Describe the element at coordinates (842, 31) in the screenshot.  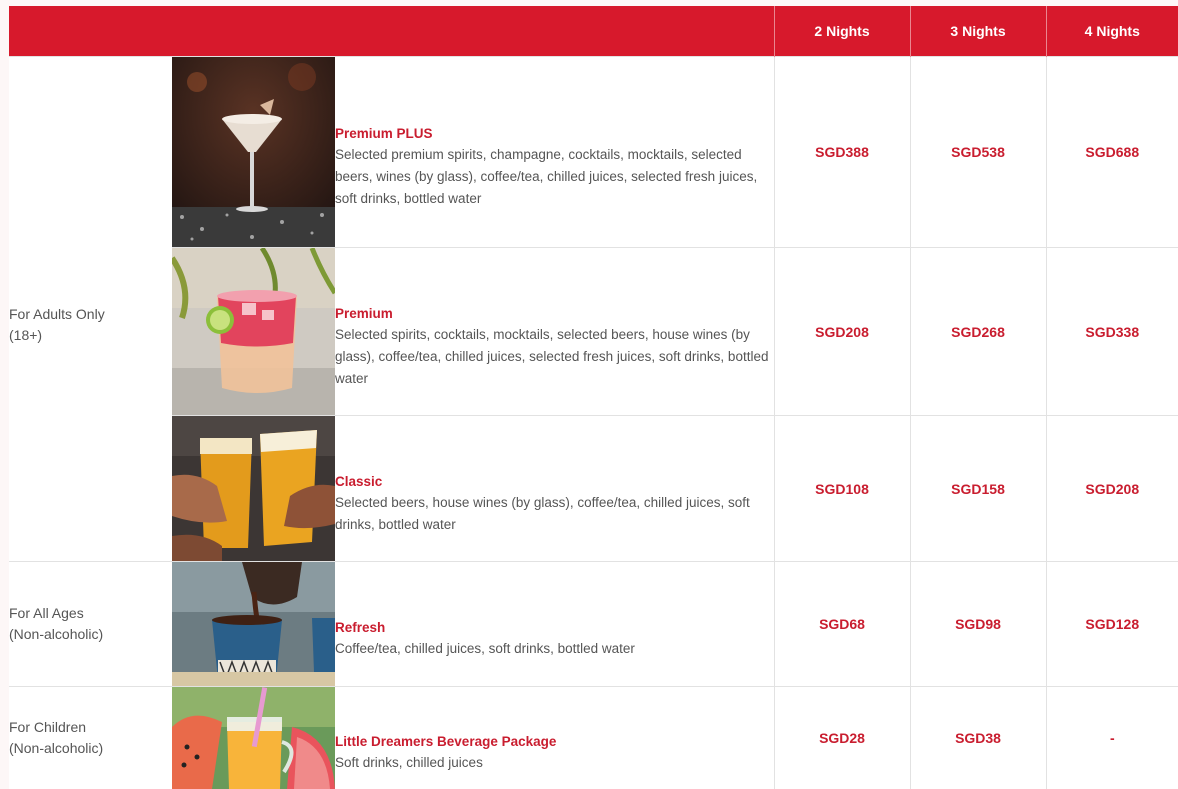
I see `header-2-nights: 2 Nights` at that location.